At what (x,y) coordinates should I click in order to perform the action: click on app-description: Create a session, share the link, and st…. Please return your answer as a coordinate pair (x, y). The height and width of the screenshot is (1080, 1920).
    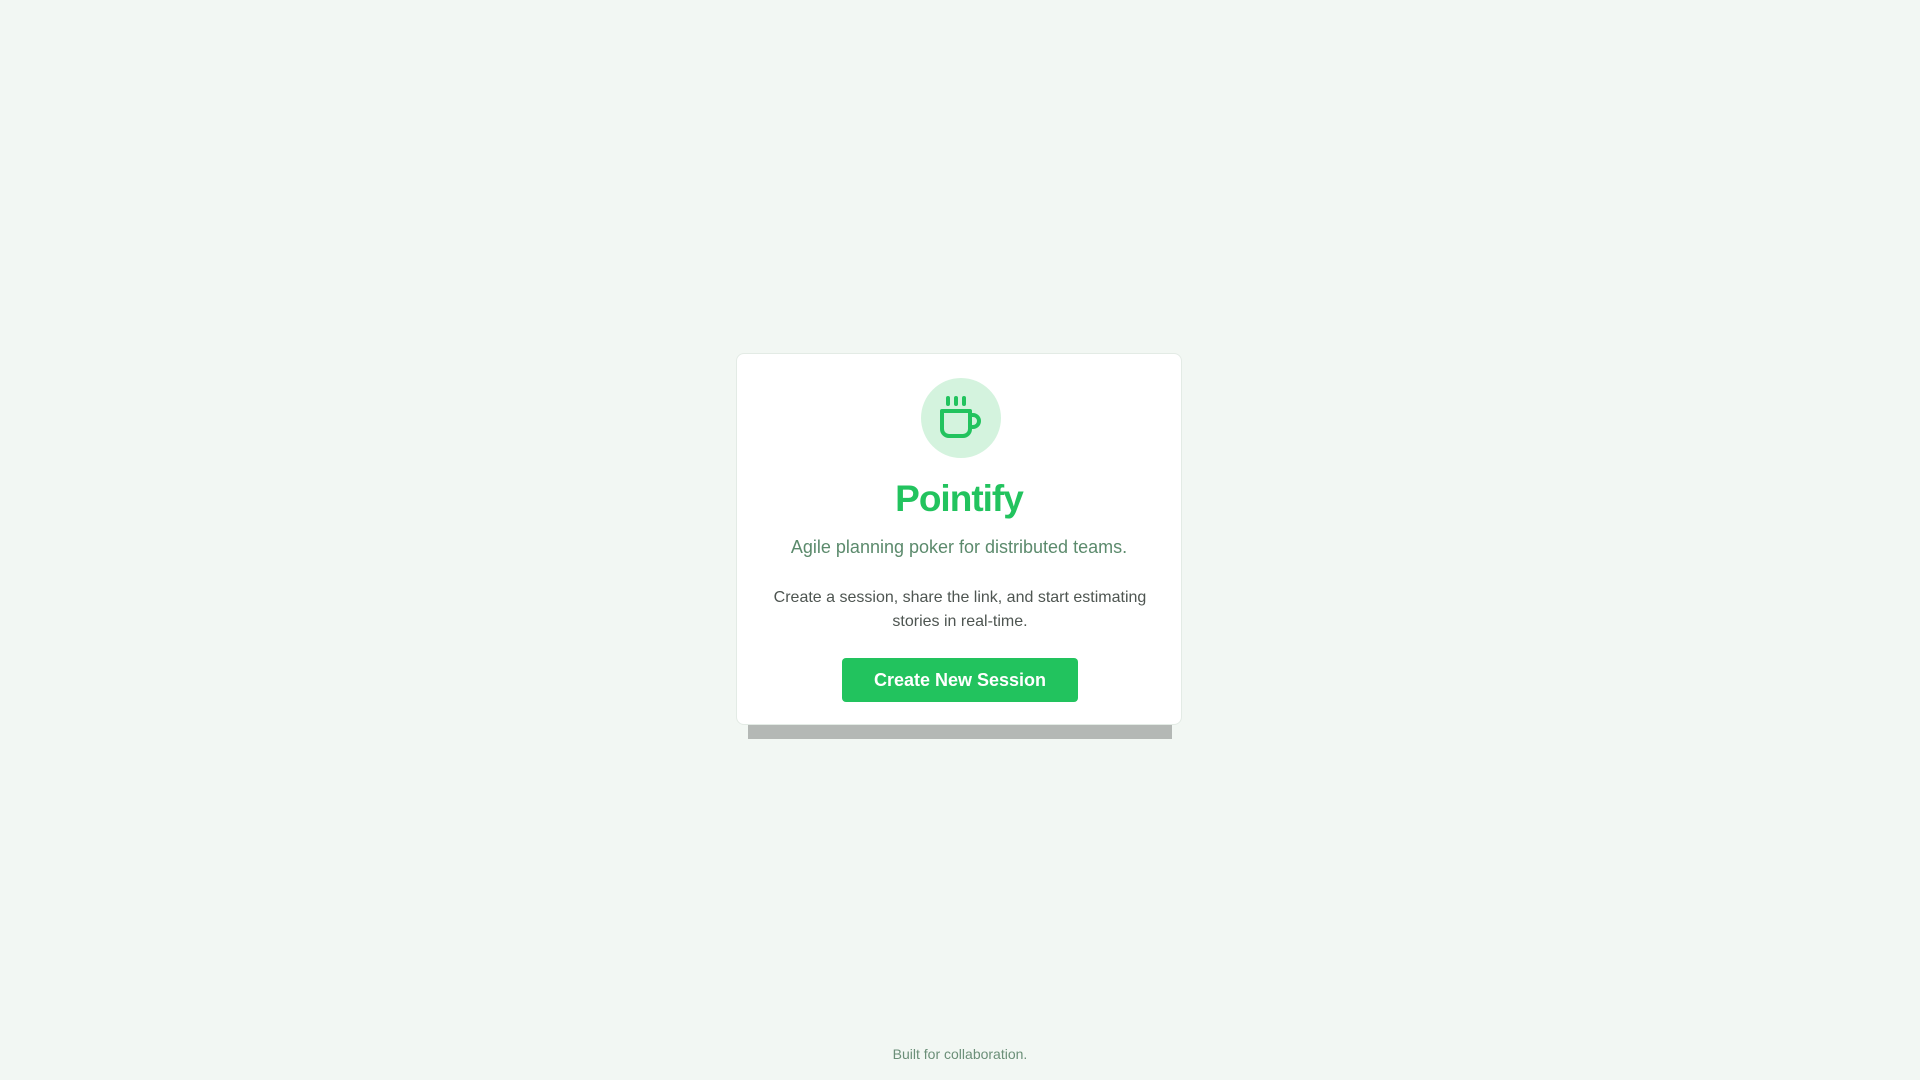
    Looking at the image, I should click on (960, 609).